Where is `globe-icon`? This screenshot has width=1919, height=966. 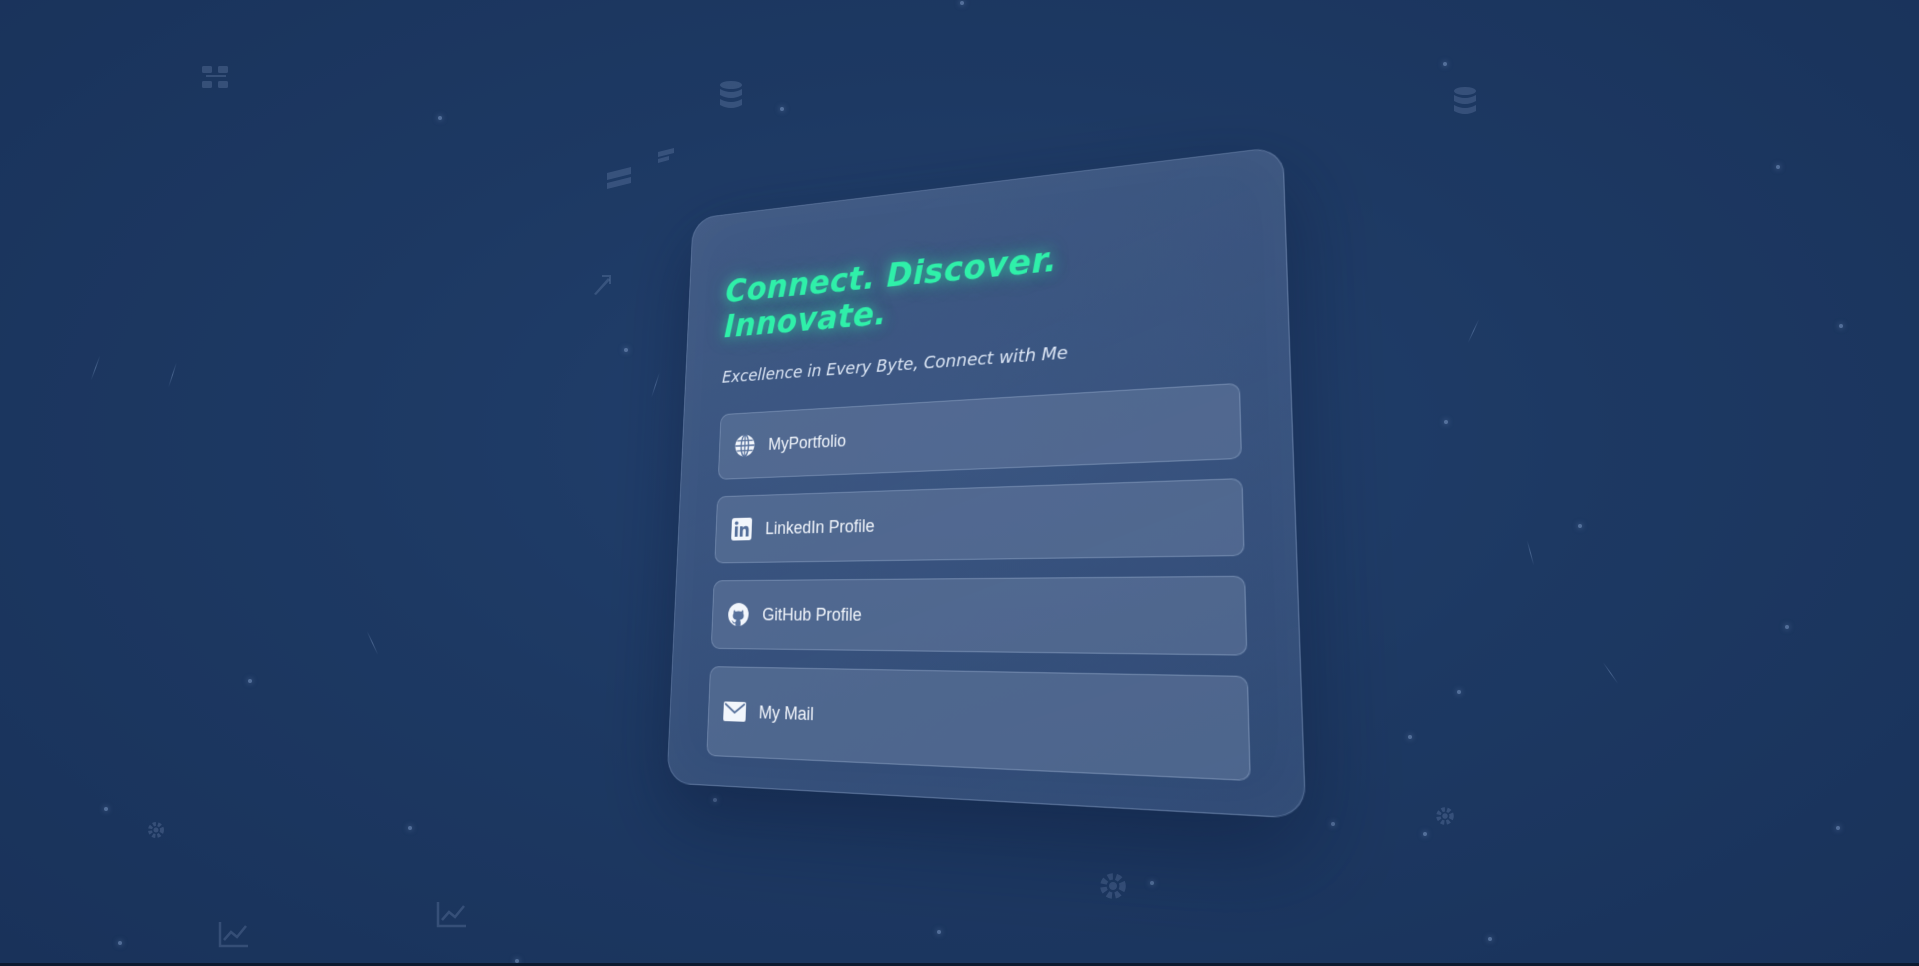
globe-icon is located at coordinates (745, 445).